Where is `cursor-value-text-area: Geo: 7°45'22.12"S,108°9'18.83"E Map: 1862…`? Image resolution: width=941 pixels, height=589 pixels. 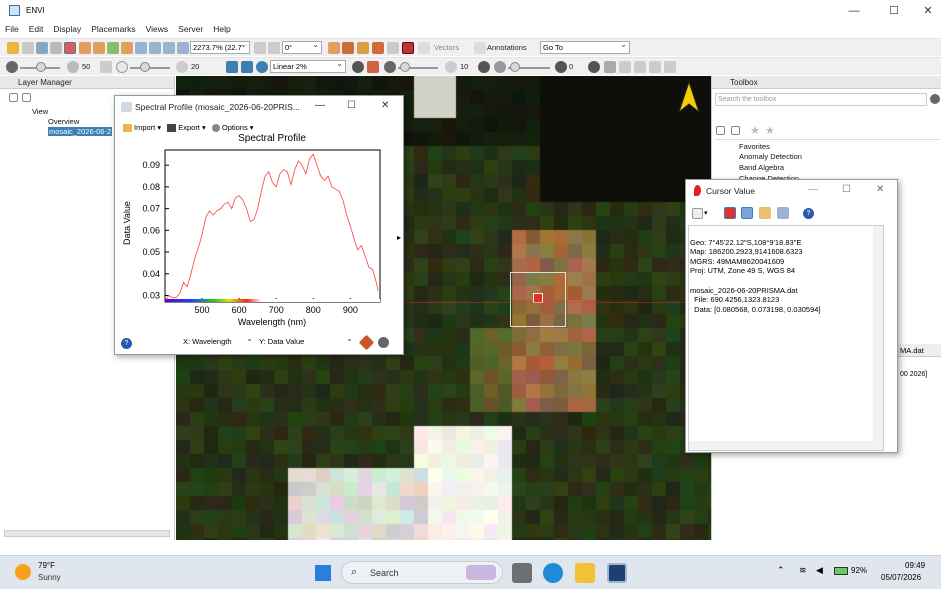 cursor-value-text-area: Geo: 7°45'22.12"S,108°9'18.83"E Map: 1862… is located at coordinates (786, 338).